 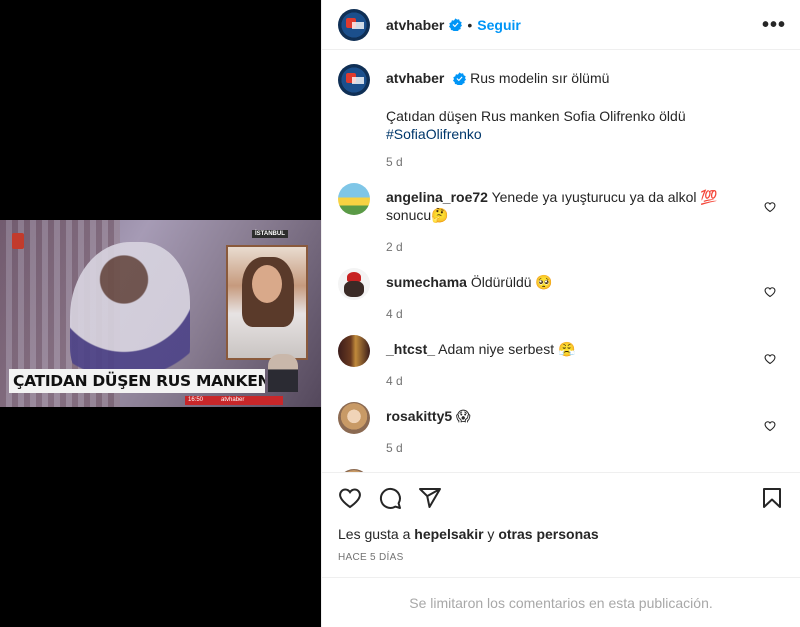 What do you see at coordinates (463, 416) in the screenshot?
I see `comment-text: 😱` at bounding box center [463, 416].